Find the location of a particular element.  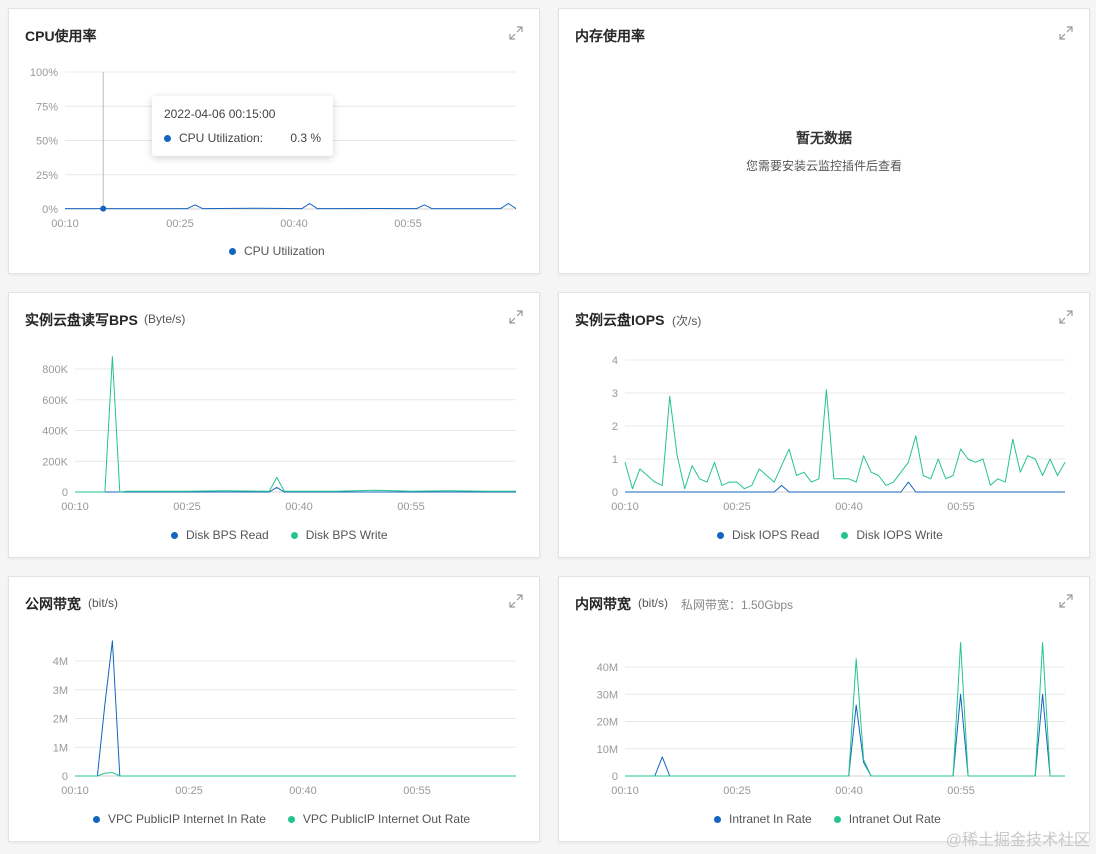

legend-item-intranet-out-rate: Intranet Out Rate is located at coordinates (887, 819).